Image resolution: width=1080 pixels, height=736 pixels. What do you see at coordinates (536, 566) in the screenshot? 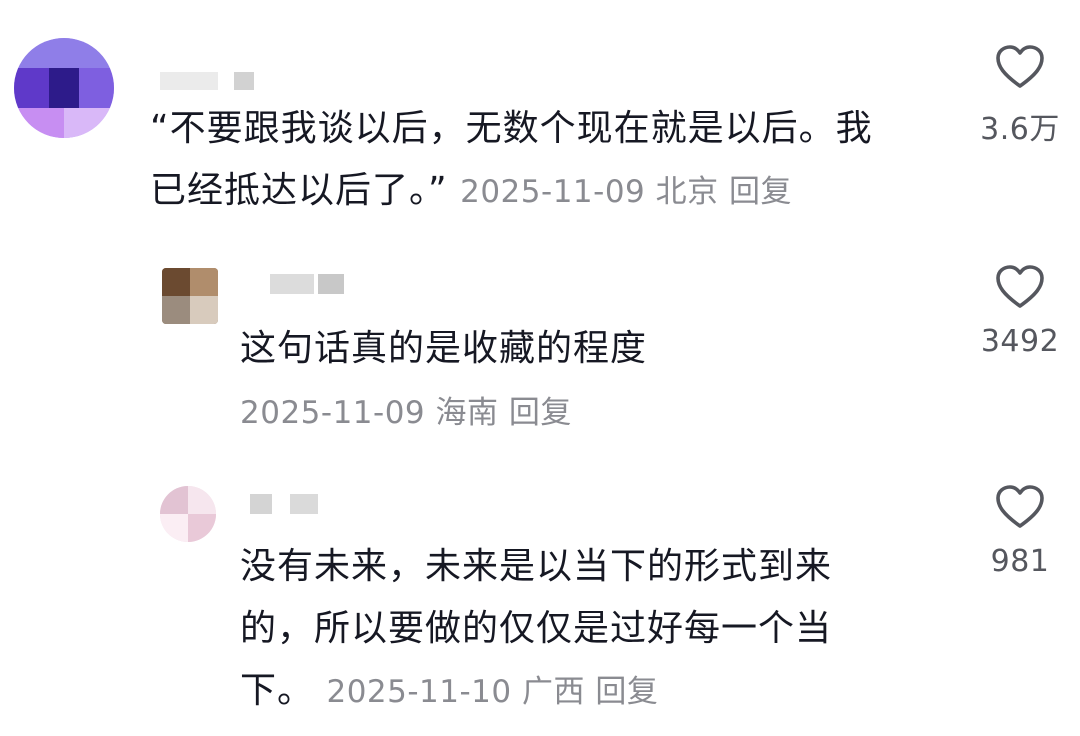
I see `comment-line: 没有未来，未来是以当下的形式到来` at bounding box center [536, 566].